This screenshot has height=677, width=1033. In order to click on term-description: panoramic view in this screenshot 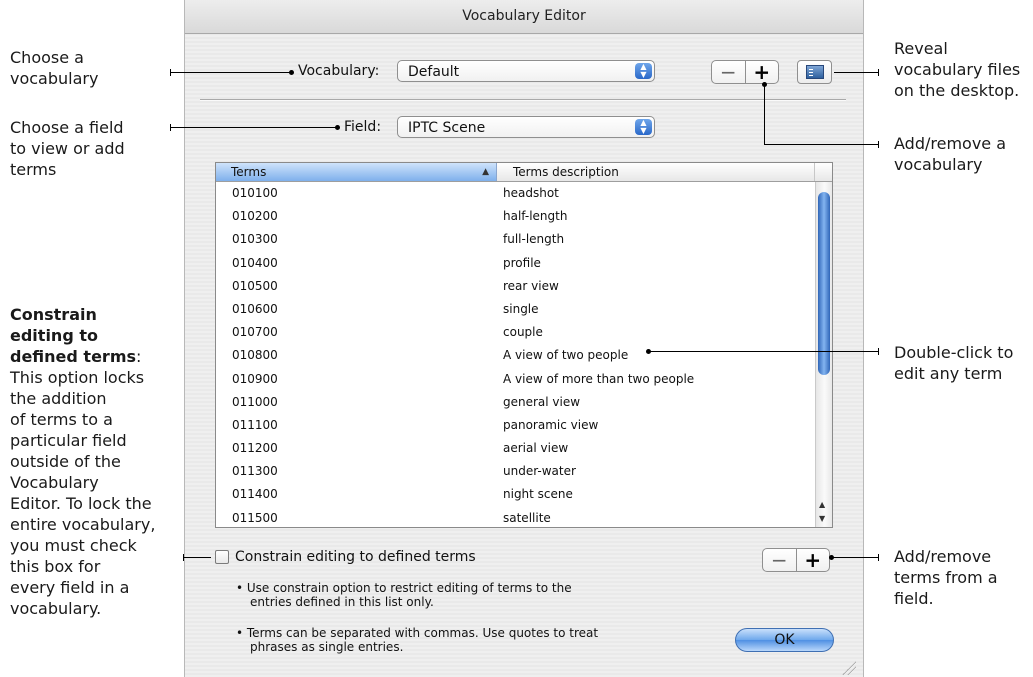, I will do `click(551, 424)`.